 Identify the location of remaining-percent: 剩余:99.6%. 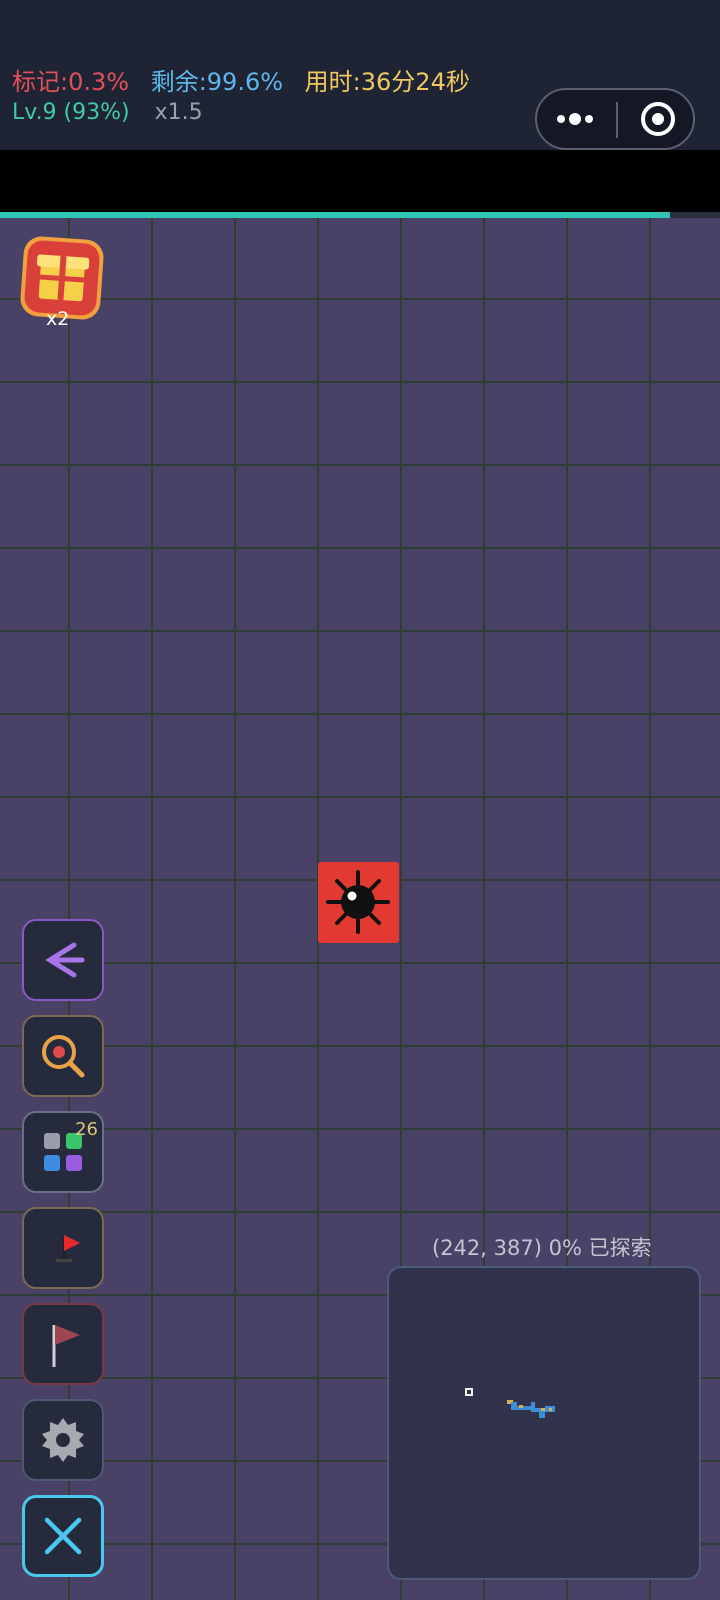
(217, 82).